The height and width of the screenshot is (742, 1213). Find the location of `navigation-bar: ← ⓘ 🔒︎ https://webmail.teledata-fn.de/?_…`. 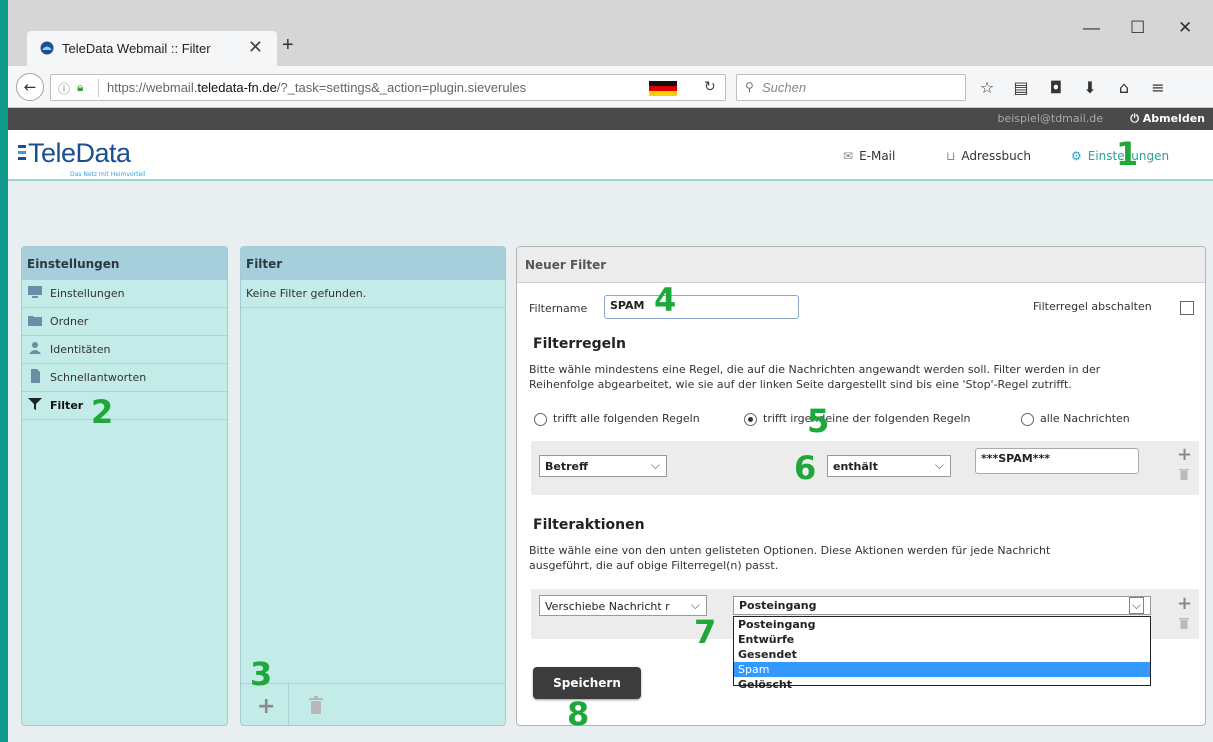

navigation-bar: ← ⓘ 🔒︎ https://webmail.teledata-fn.de/?_… is located at coordinates (610, 87).